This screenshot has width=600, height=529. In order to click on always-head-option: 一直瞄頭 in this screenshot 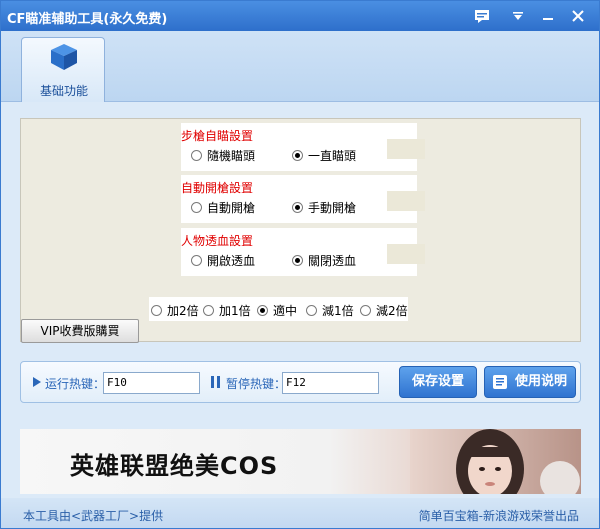, I will do `click(324, 155)`.